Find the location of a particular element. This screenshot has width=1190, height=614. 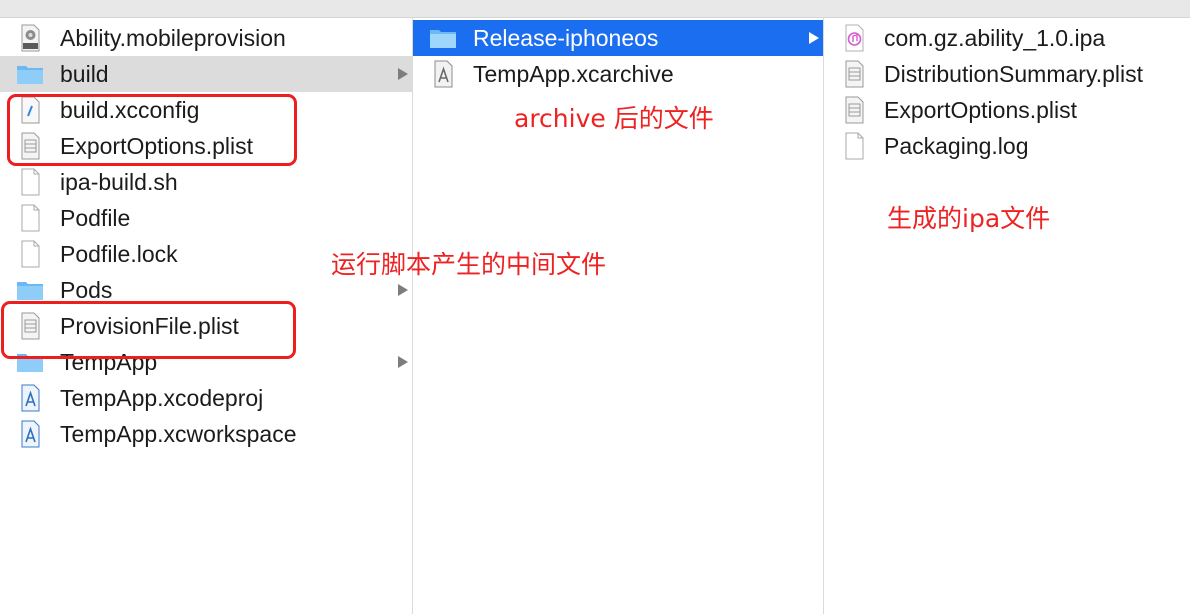

file-label: TempApp.xcarchive is located at coordinates (573, 74).